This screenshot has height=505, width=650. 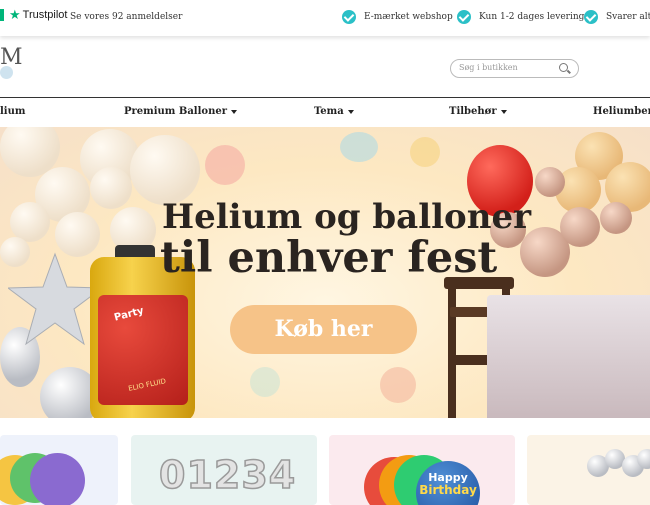 I want to click on nav-item-helium: lium, so click(x=12, y=111).